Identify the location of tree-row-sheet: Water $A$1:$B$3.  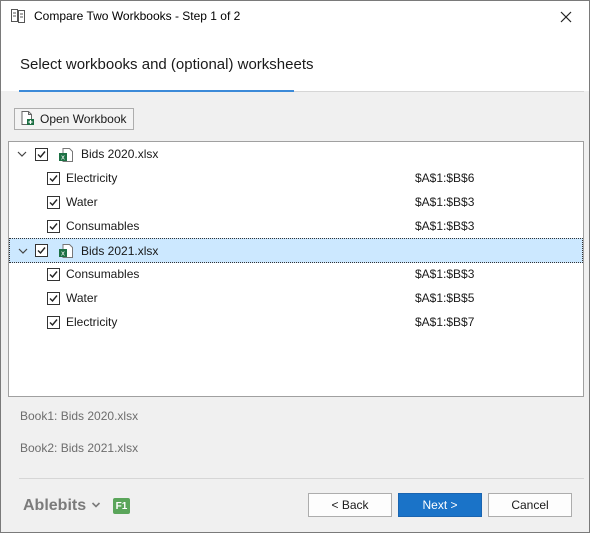
(296, 202).